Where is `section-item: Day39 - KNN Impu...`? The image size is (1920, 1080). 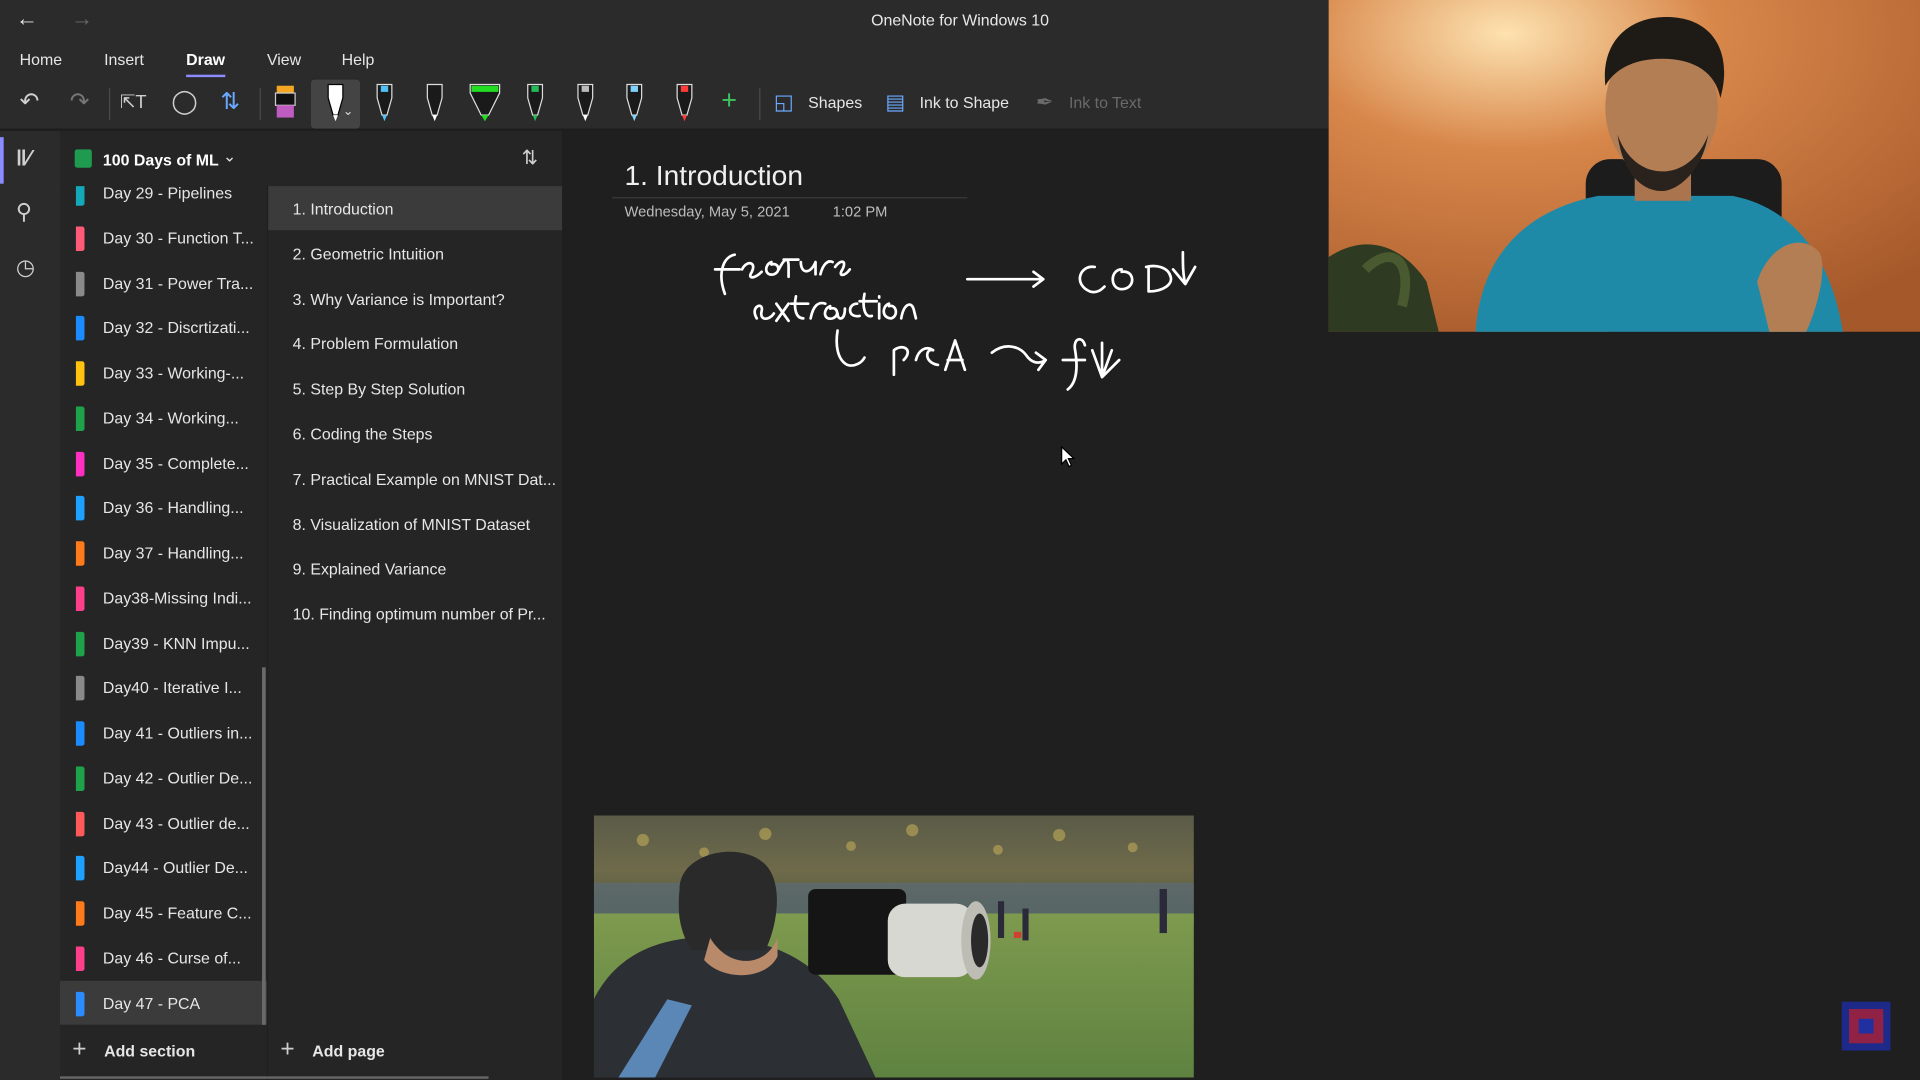
section-item: Day39 - KNN Impu... is located at coordinates (163, 642).